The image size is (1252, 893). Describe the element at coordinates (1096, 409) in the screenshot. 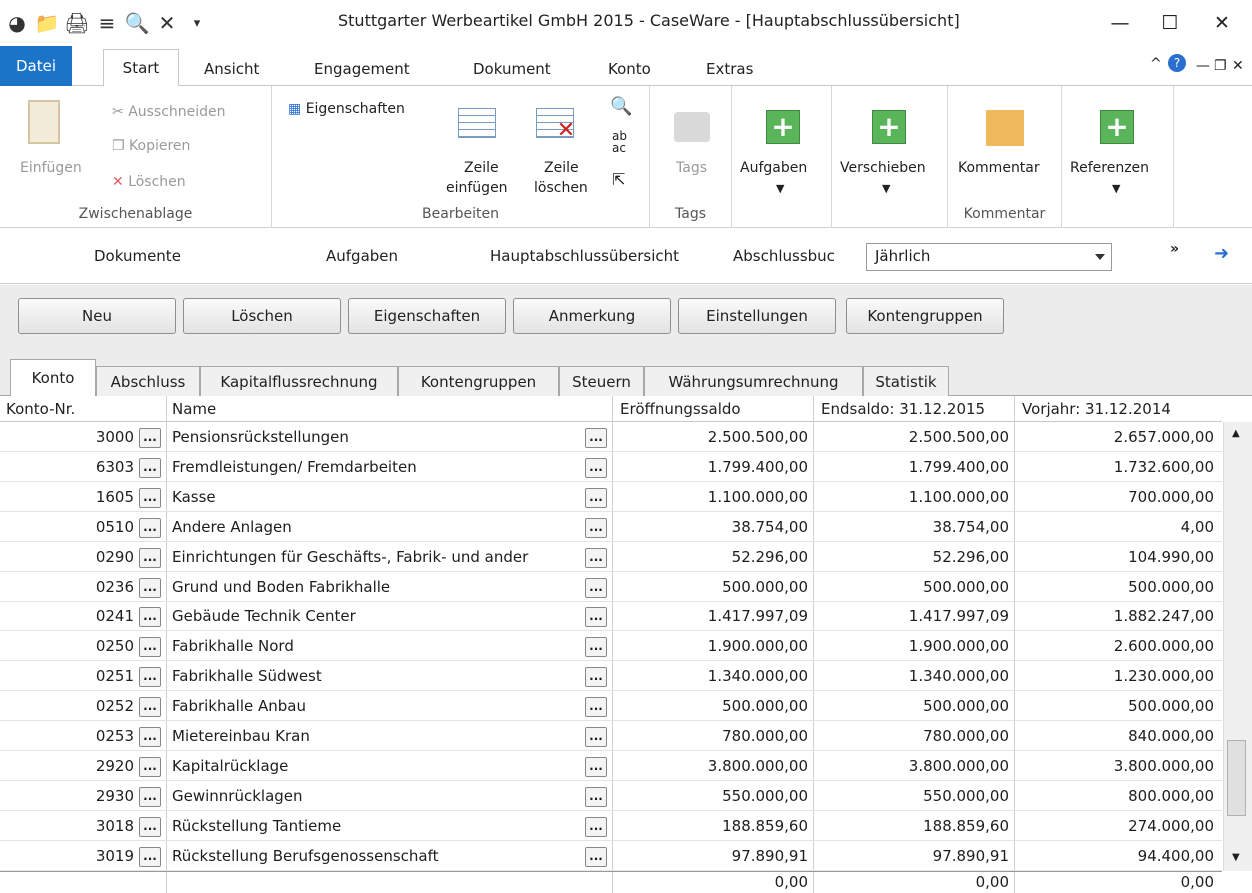

I see `column-header-prior: Vorjahr: 31.12.2014` at that location.